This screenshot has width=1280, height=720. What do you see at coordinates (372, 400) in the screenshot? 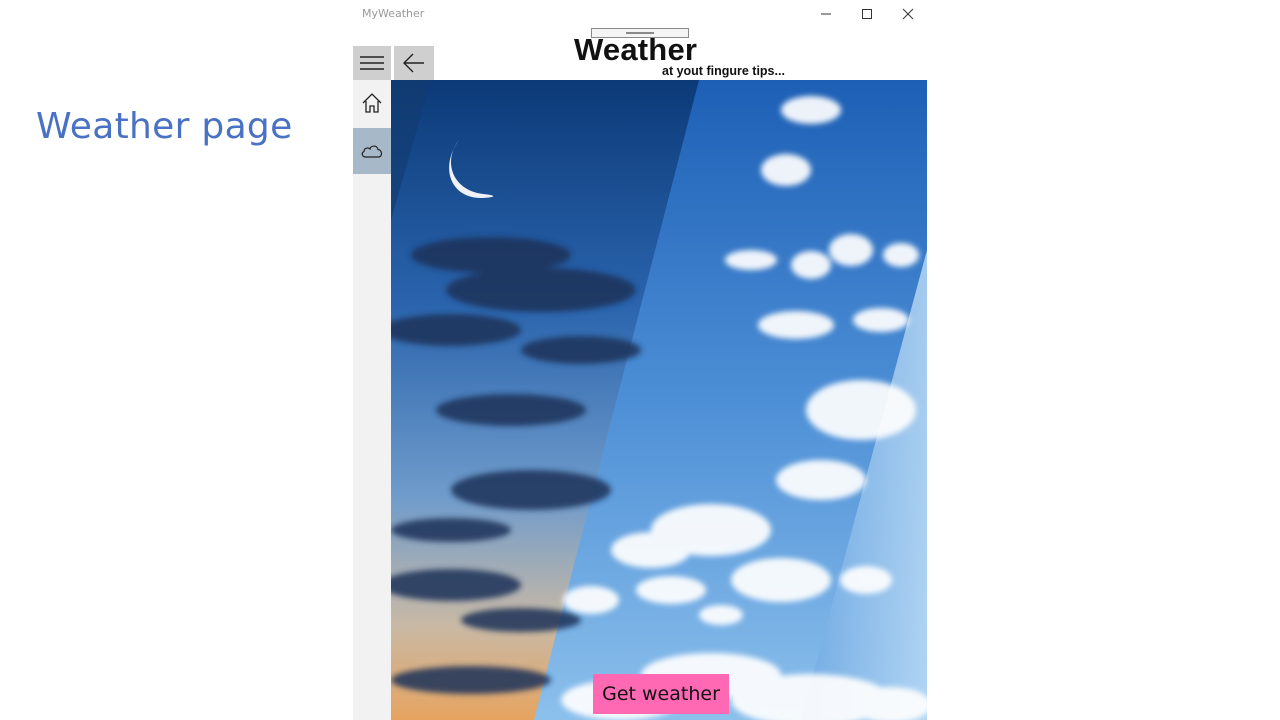
I see `navigation-pane` at bounding box center [372, 400].